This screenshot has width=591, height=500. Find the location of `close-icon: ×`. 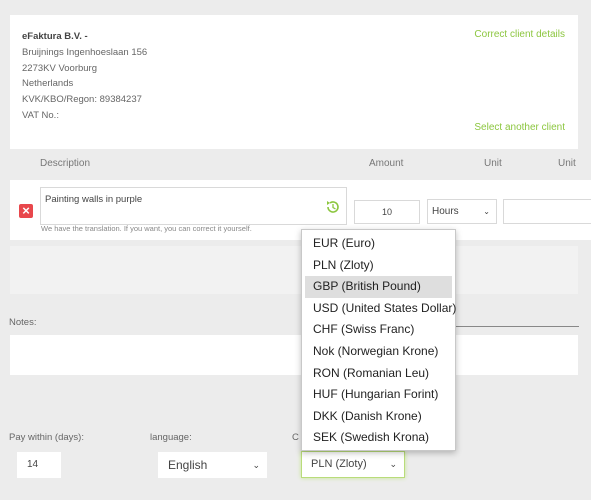

close-icon: × is located at coordinates (26, 210).